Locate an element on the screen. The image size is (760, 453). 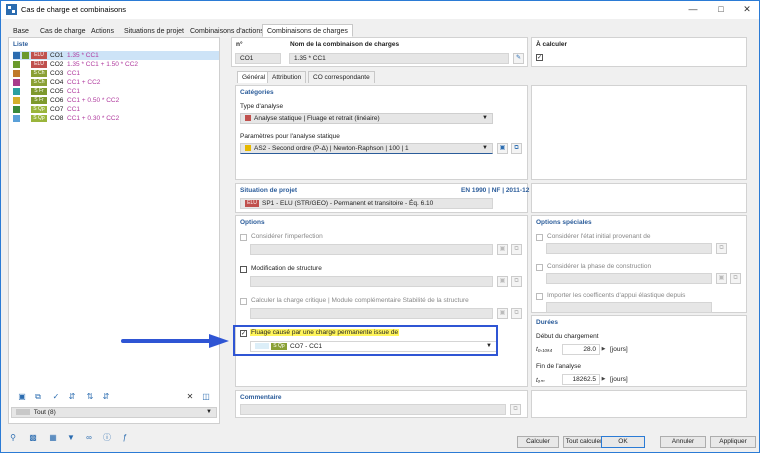
edit-initial-state-icon: ⧉ is located at coordinates (721, 248).